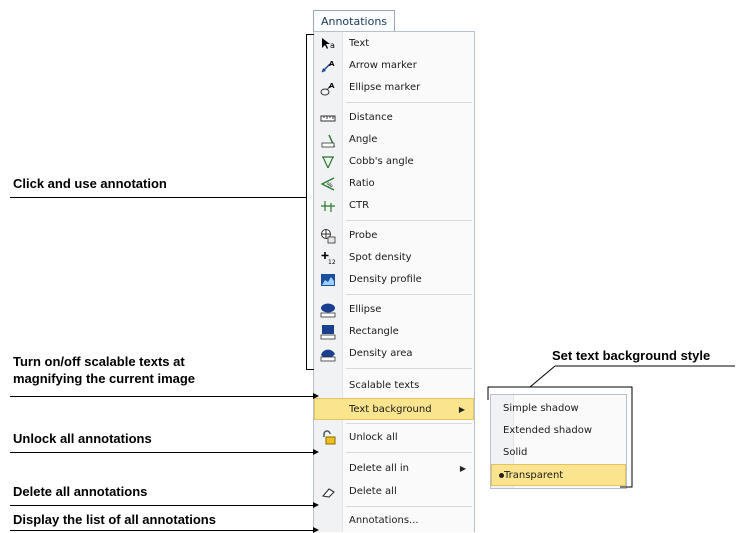 The width and height of the screenshot is (740, 533). Describe the element at coordinates (332, 262) in the screenshot. I see `svg-text: 12` at that location.